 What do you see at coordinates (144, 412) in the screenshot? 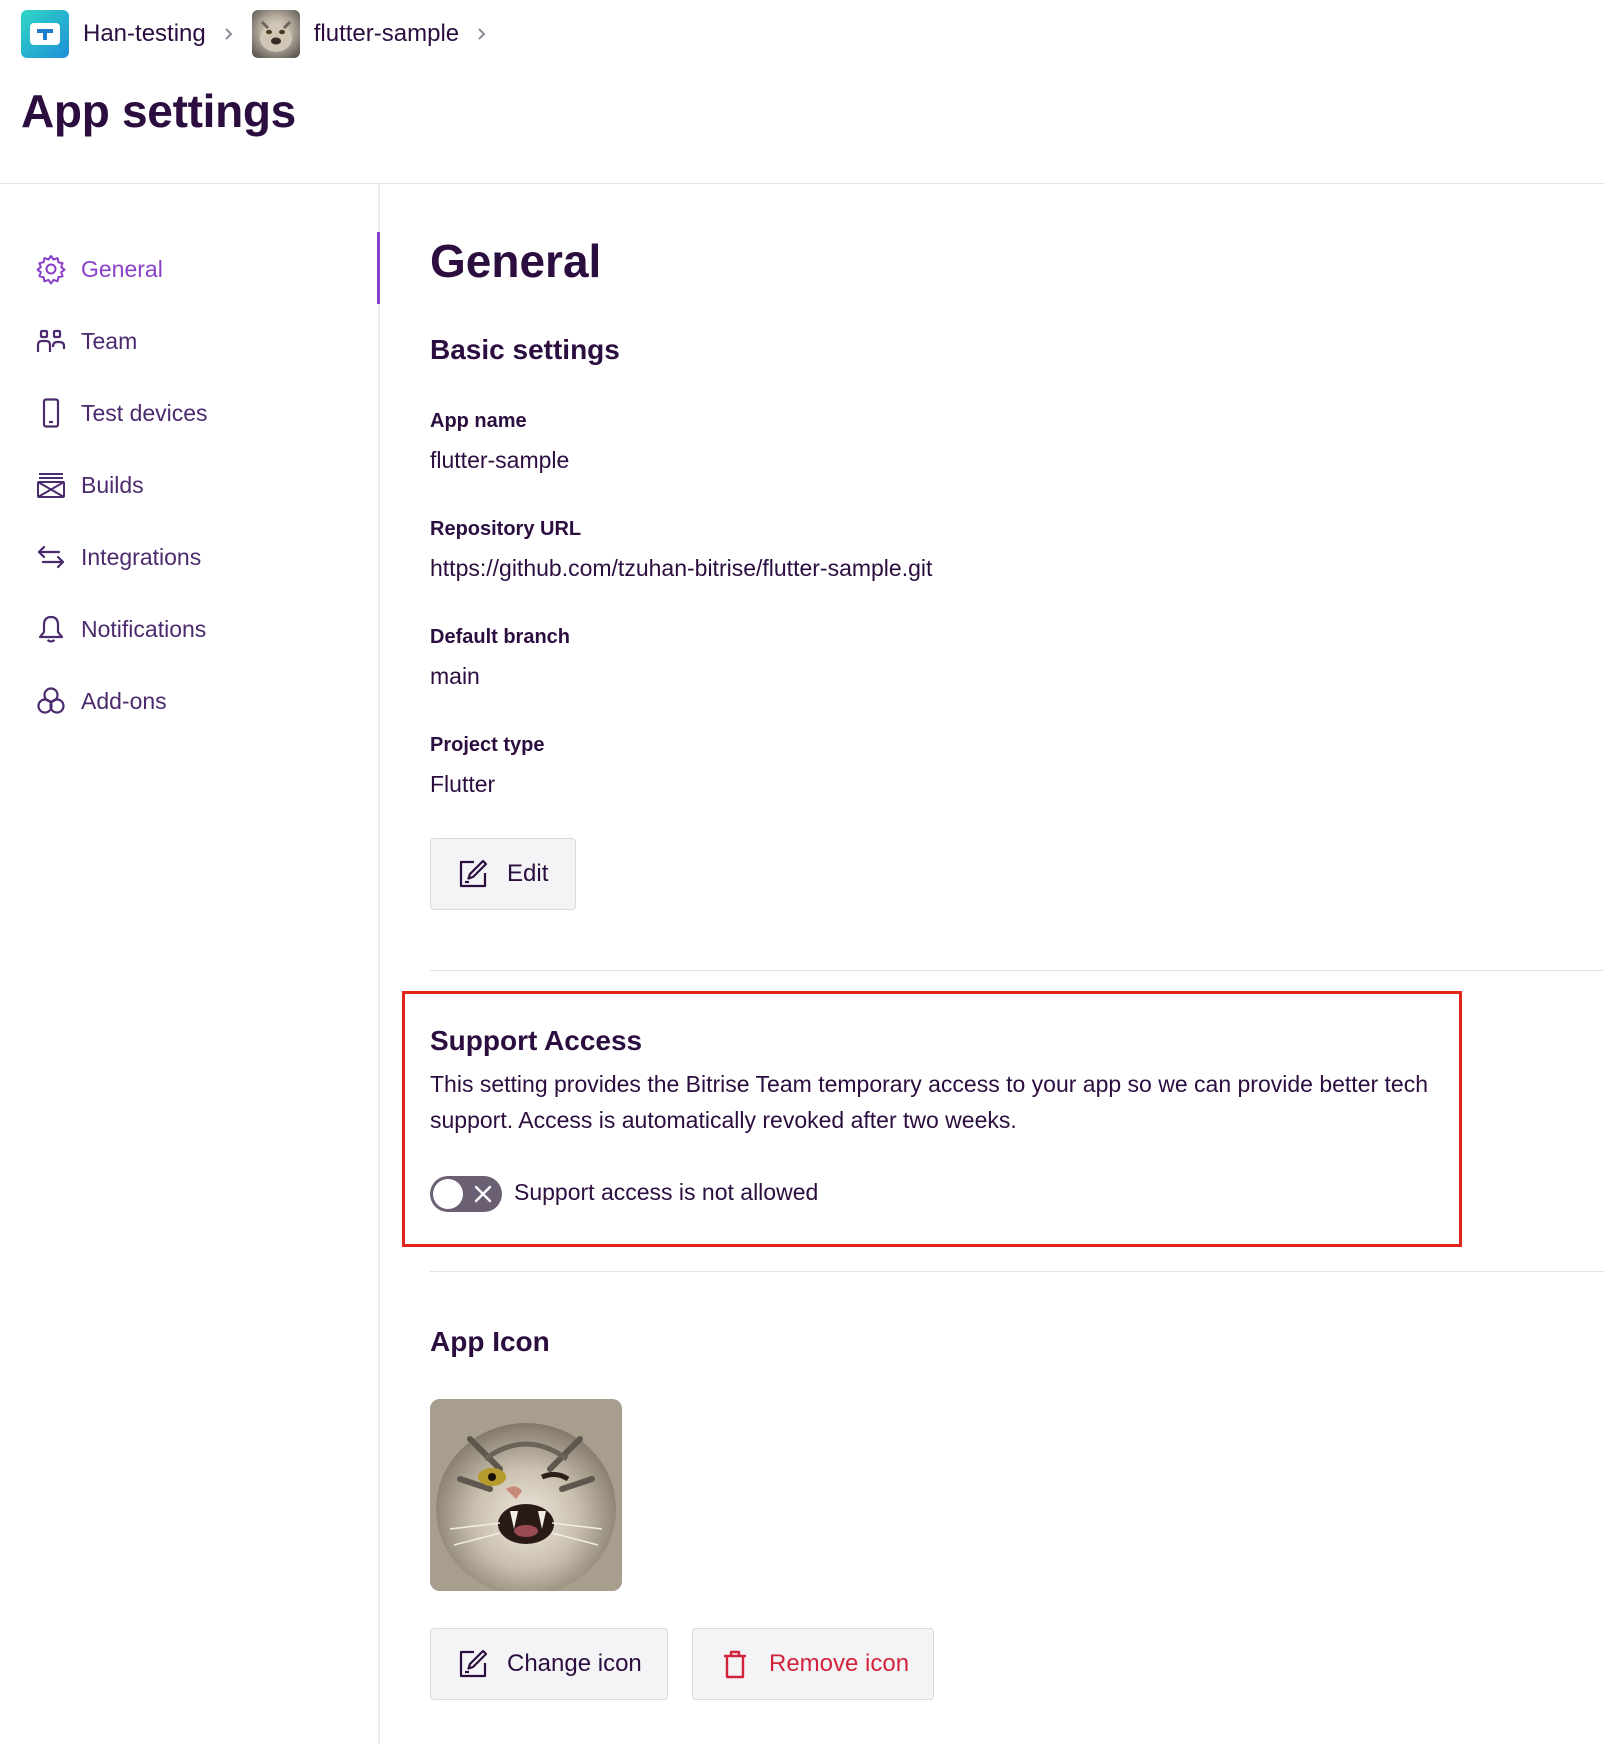
I see `sidebar-item-label: Test devices` at bounding box center [144, 412].